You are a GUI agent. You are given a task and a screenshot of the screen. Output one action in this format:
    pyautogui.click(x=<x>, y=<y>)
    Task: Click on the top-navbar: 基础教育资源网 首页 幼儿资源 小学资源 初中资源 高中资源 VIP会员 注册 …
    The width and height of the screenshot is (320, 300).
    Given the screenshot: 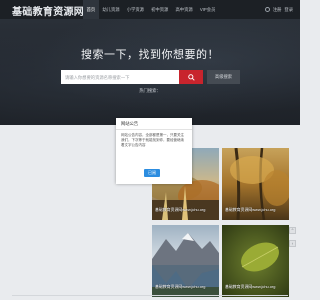 What is the action you would take?
    pyautogui.click(x=150, y=9)
    